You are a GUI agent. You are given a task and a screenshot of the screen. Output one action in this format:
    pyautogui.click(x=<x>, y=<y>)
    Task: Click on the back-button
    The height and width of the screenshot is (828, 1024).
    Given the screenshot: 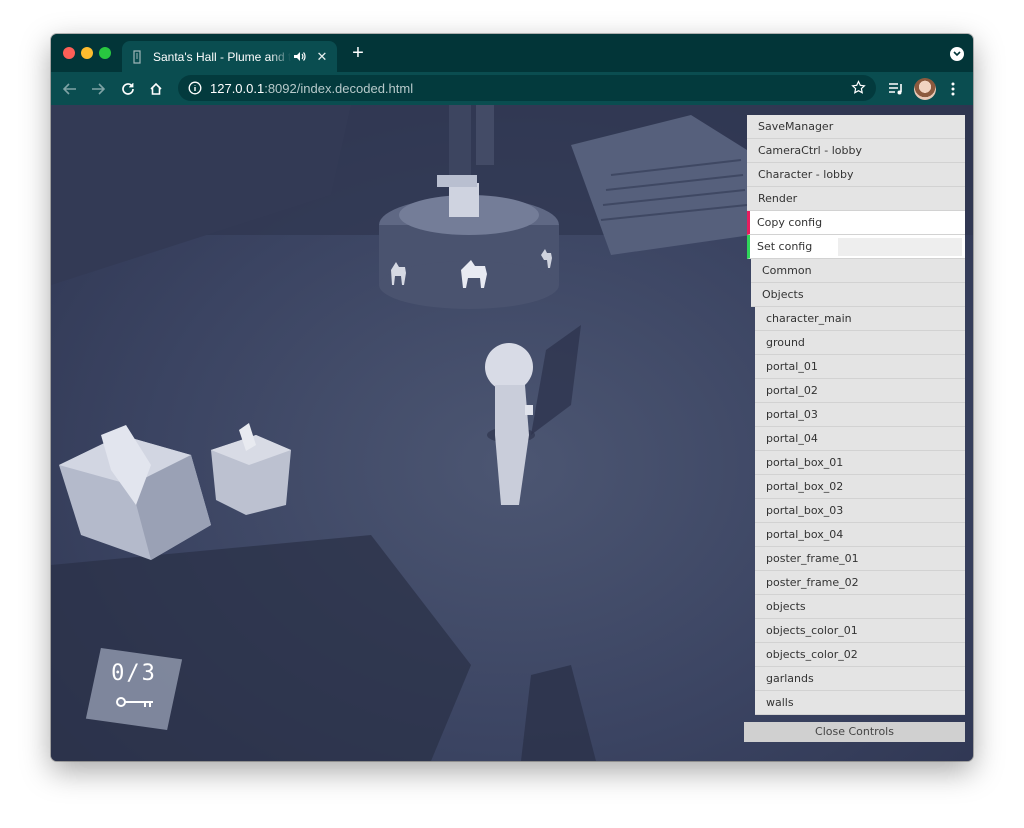 What is the action you would take?
    pyautogui.click(x=70, y=89)
    